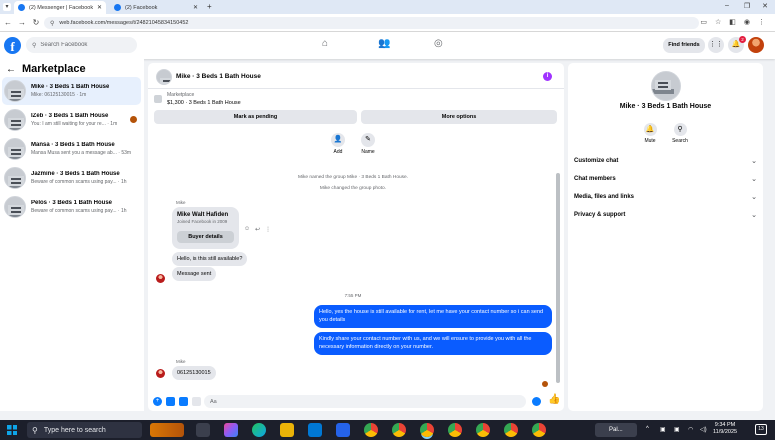  What do you see at coordinates (12, 430) in the screenshot?
I see `windows-start-icon` at bounding box center [12, 430].